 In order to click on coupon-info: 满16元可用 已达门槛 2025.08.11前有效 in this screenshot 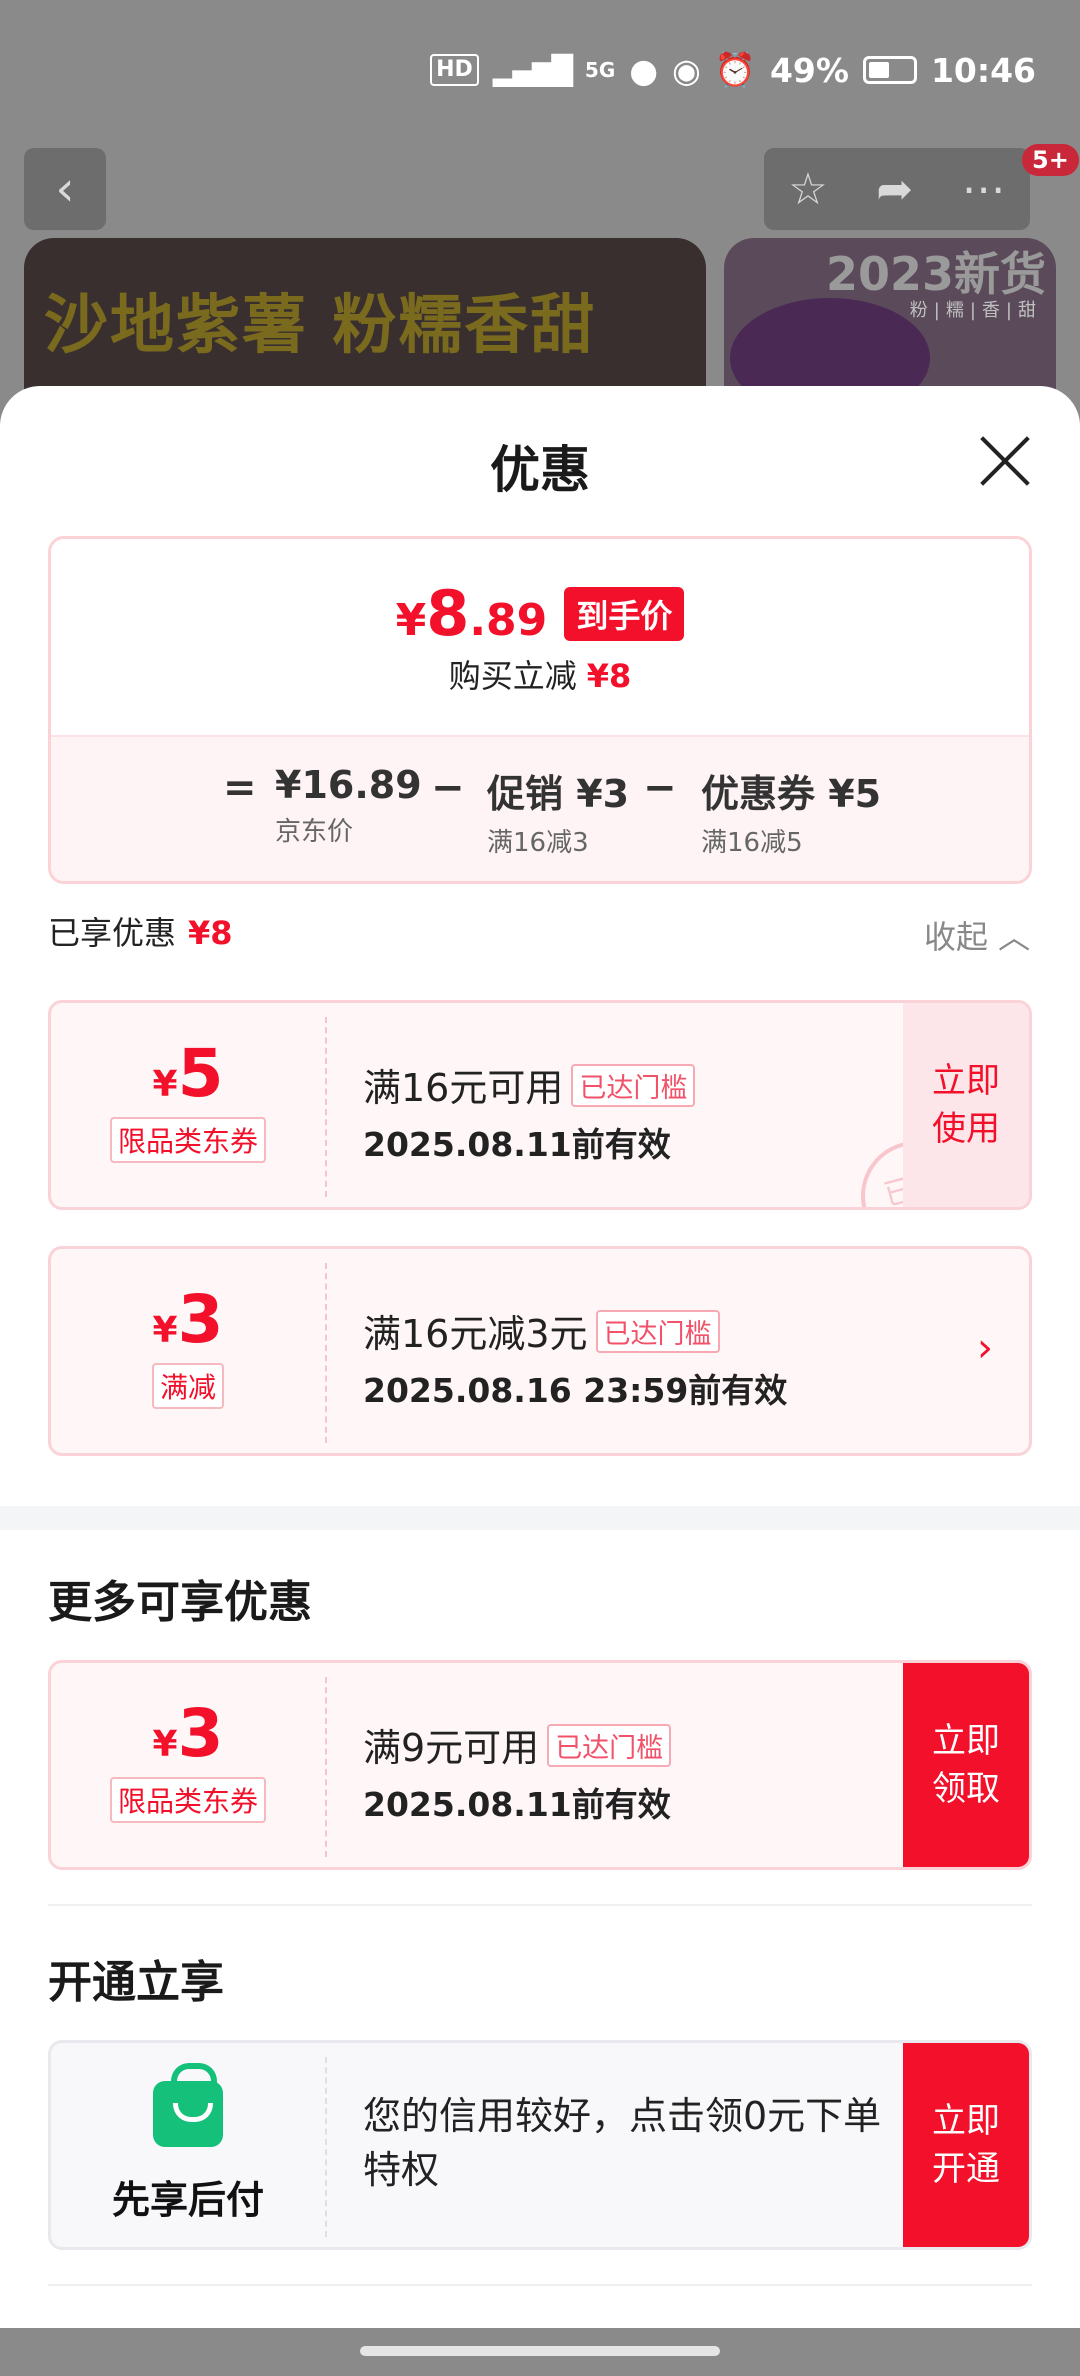, I will do `click(529, 1111)`.